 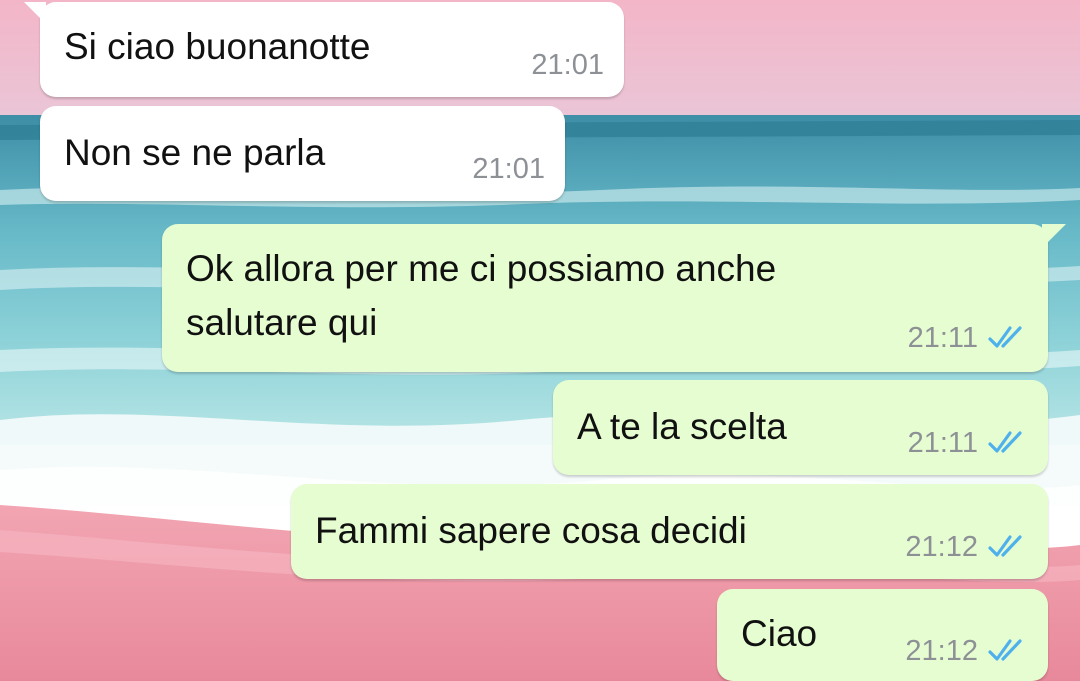 What do you see at coordinates (682, 426) in the screenshot?
I see `message-text: A te la scelta` at bounding box center [682, 426].